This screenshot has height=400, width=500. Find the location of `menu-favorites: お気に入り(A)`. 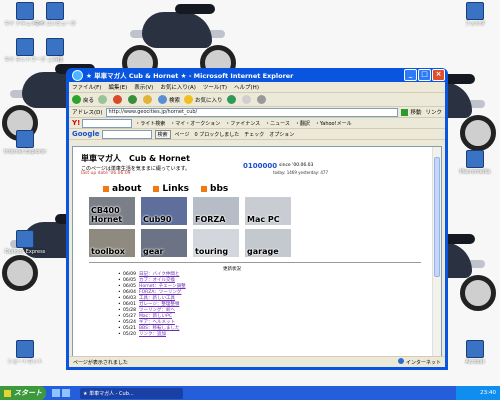

menu-favorites: お気に入り(A) is located at coordinates (178, 87).